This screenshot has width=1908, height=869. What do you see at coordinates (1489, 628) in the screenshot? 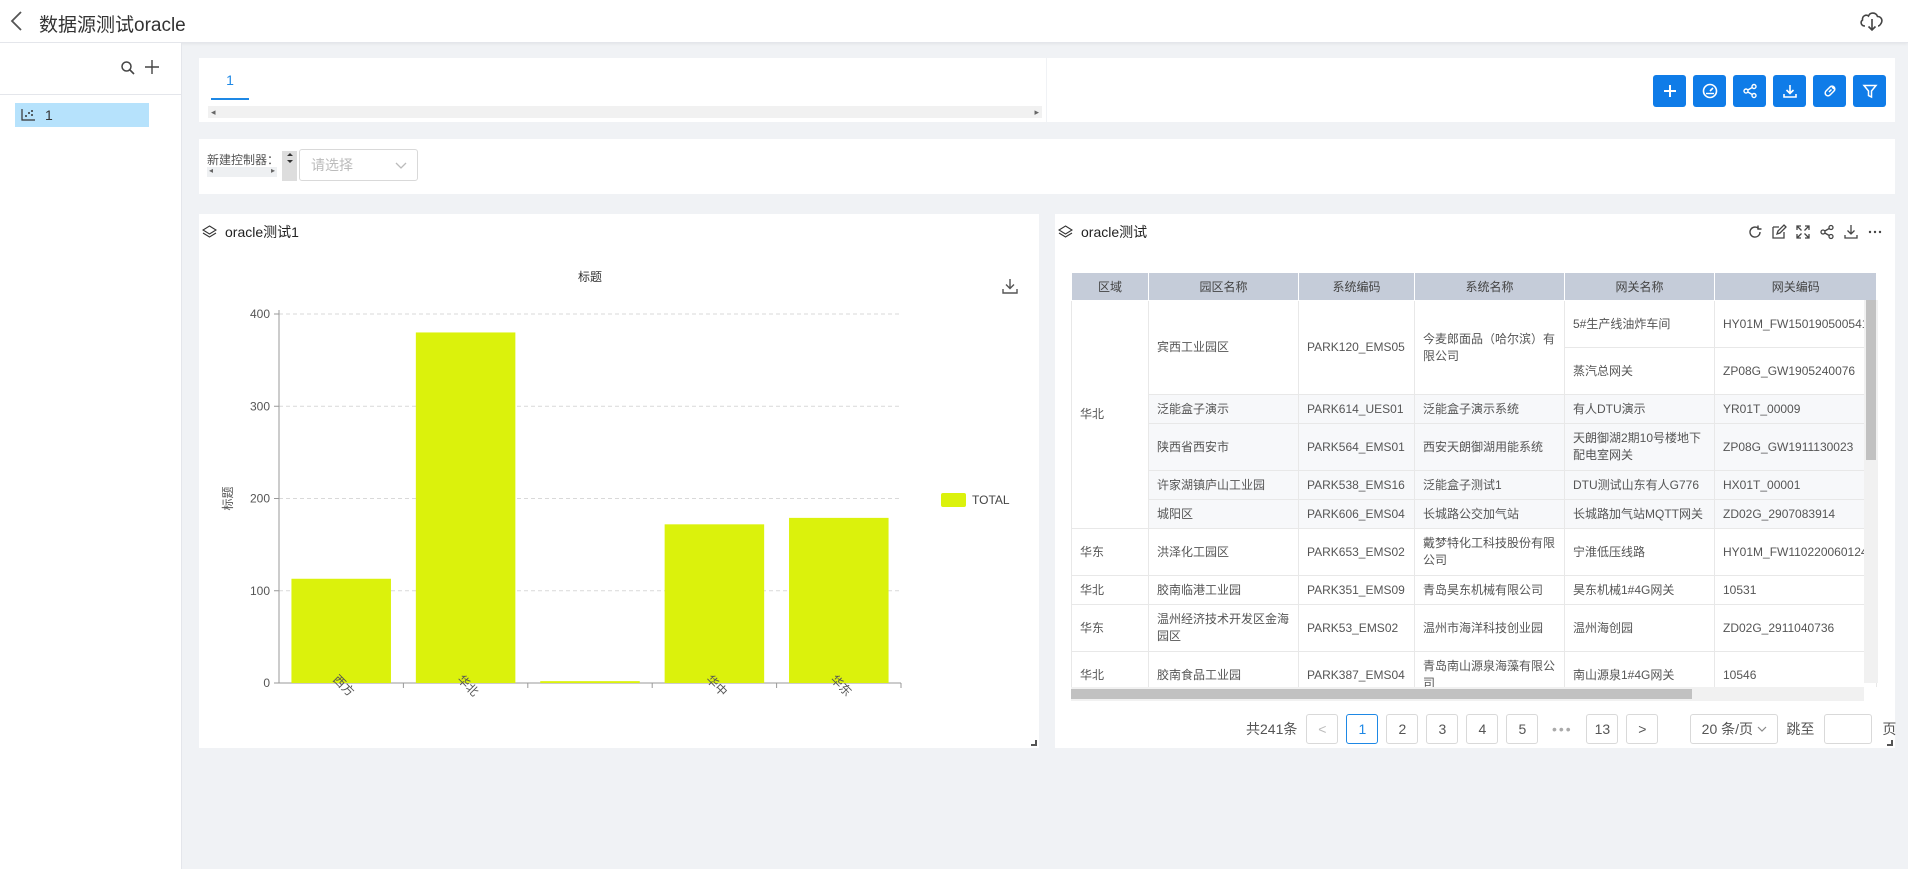
I see `table-cell: 温州市海洋科技创业园` at bounding box center [1489, 628].